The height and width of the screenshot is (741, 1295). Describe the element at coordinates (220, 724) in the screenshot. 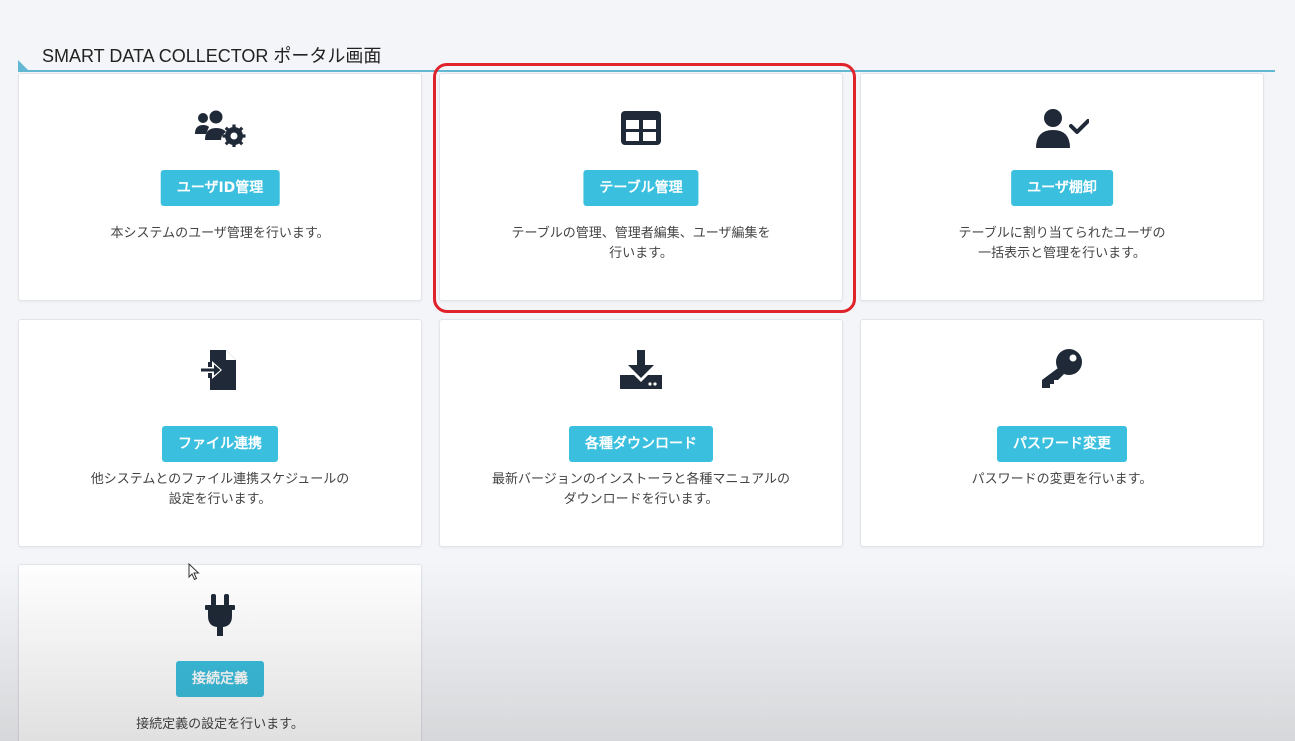

I see `card-description: 接続定義の設定を行います。` at that location.